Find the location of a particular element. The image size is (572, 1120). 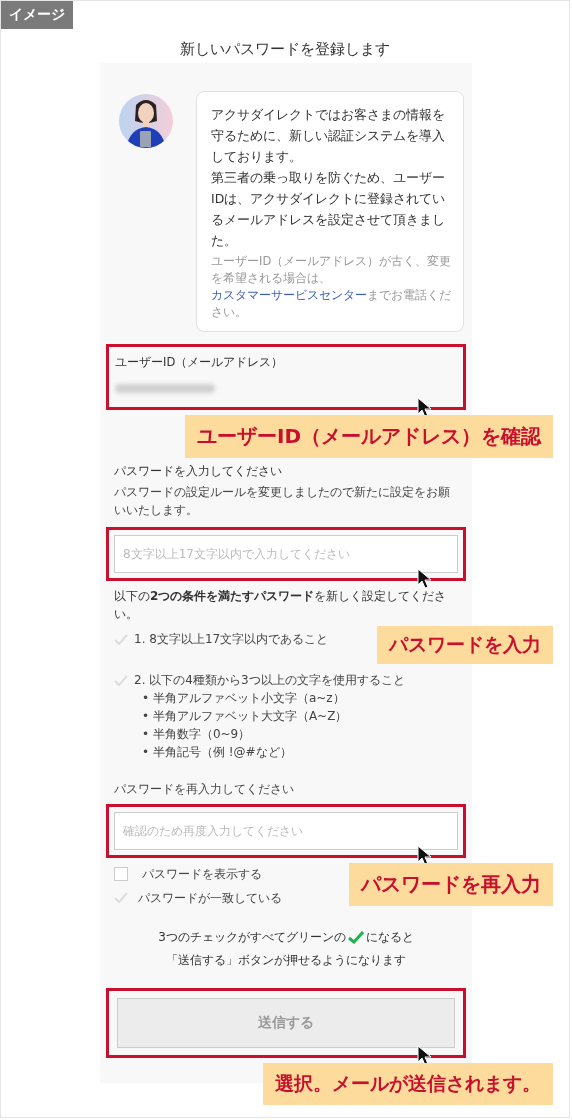

description-text: パスワードの設定ルールを変更しましたので新たに設定をお願いいたします。 is located at coordinates (282, 501).